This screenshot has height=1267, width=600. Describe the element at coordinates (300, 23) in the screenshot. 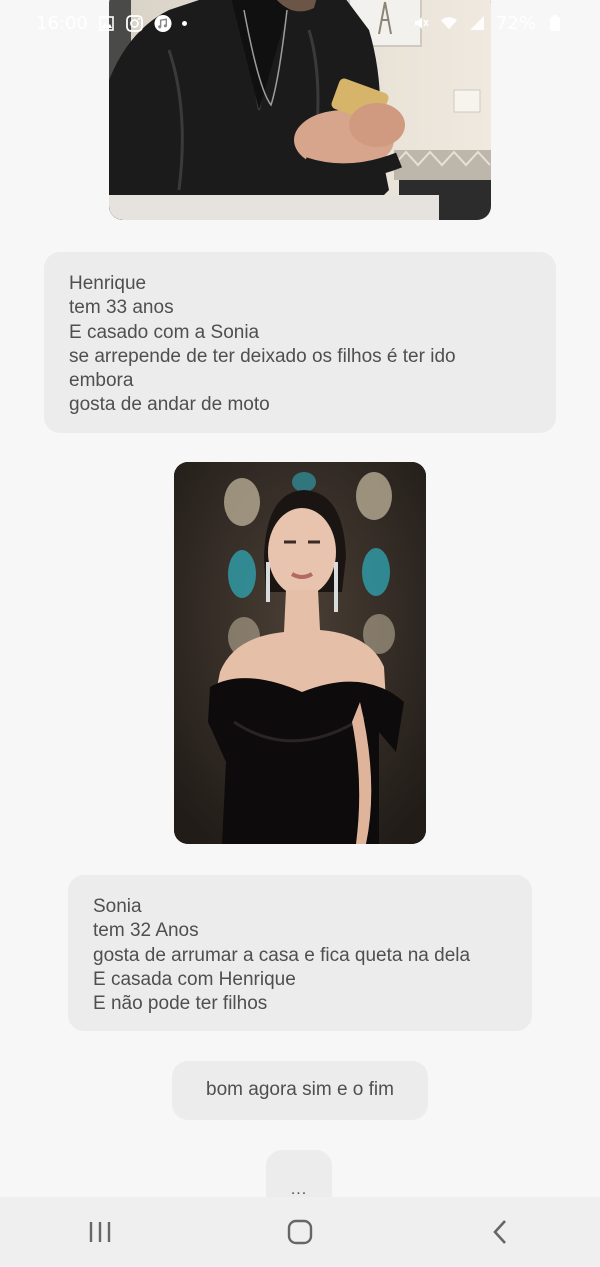

I see `status-bar: 16:00 72%` at that location.